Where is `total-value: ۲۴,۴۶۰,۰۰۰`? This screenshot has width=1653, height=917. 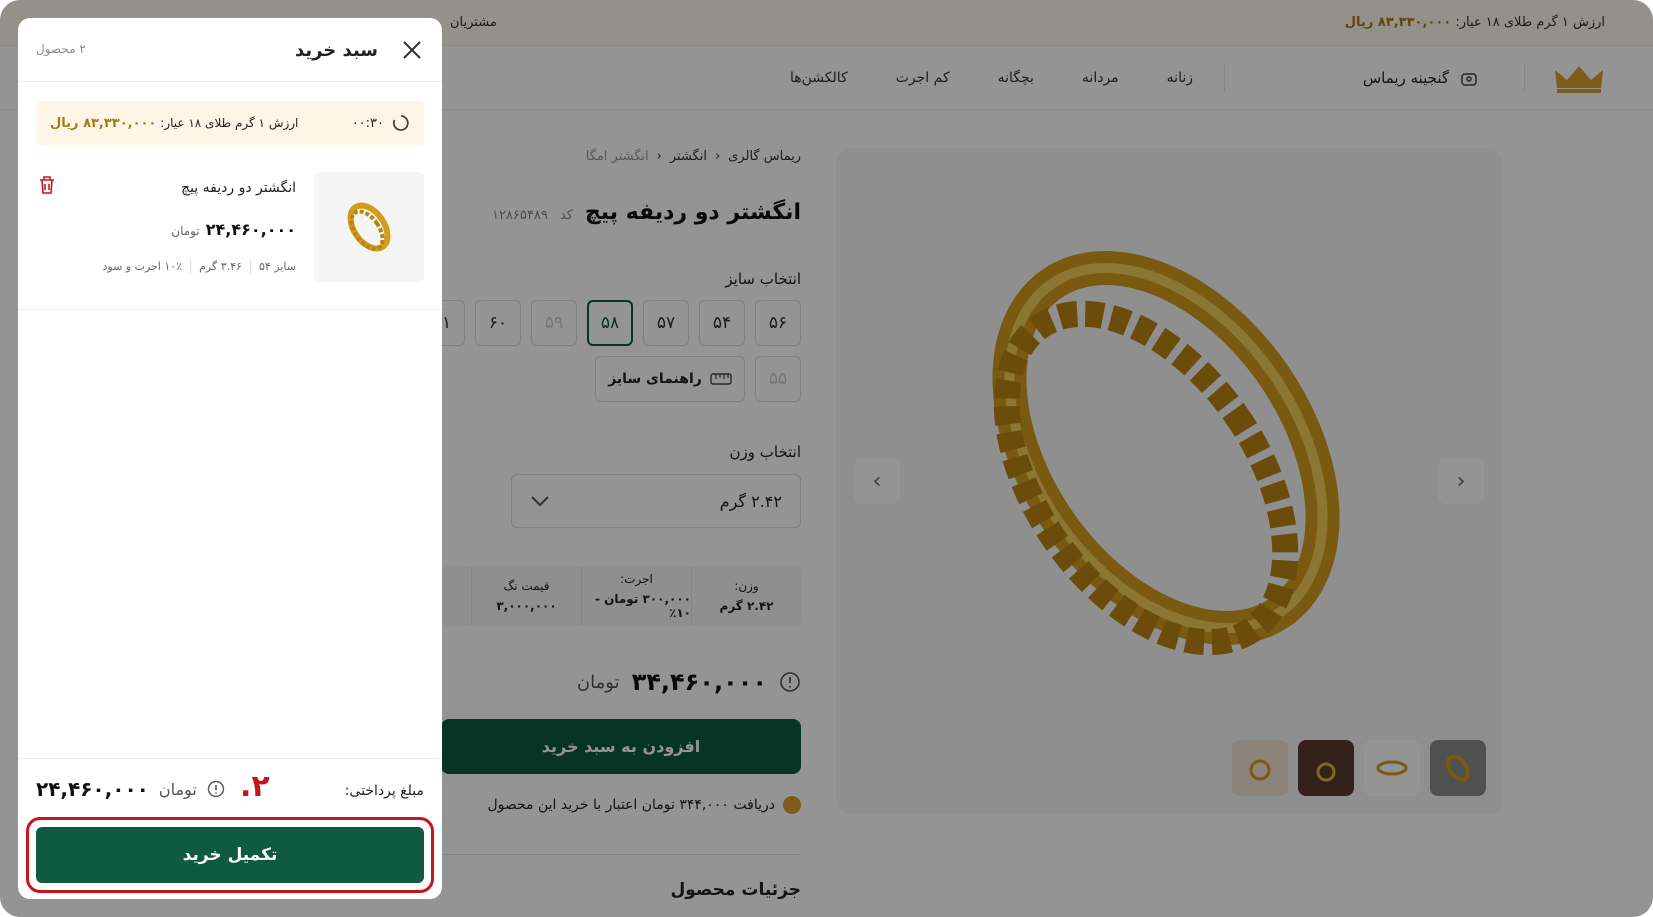
total-value: ۲۴,۴۶۰,۰۰۰ is located at coordinates (92, 789).